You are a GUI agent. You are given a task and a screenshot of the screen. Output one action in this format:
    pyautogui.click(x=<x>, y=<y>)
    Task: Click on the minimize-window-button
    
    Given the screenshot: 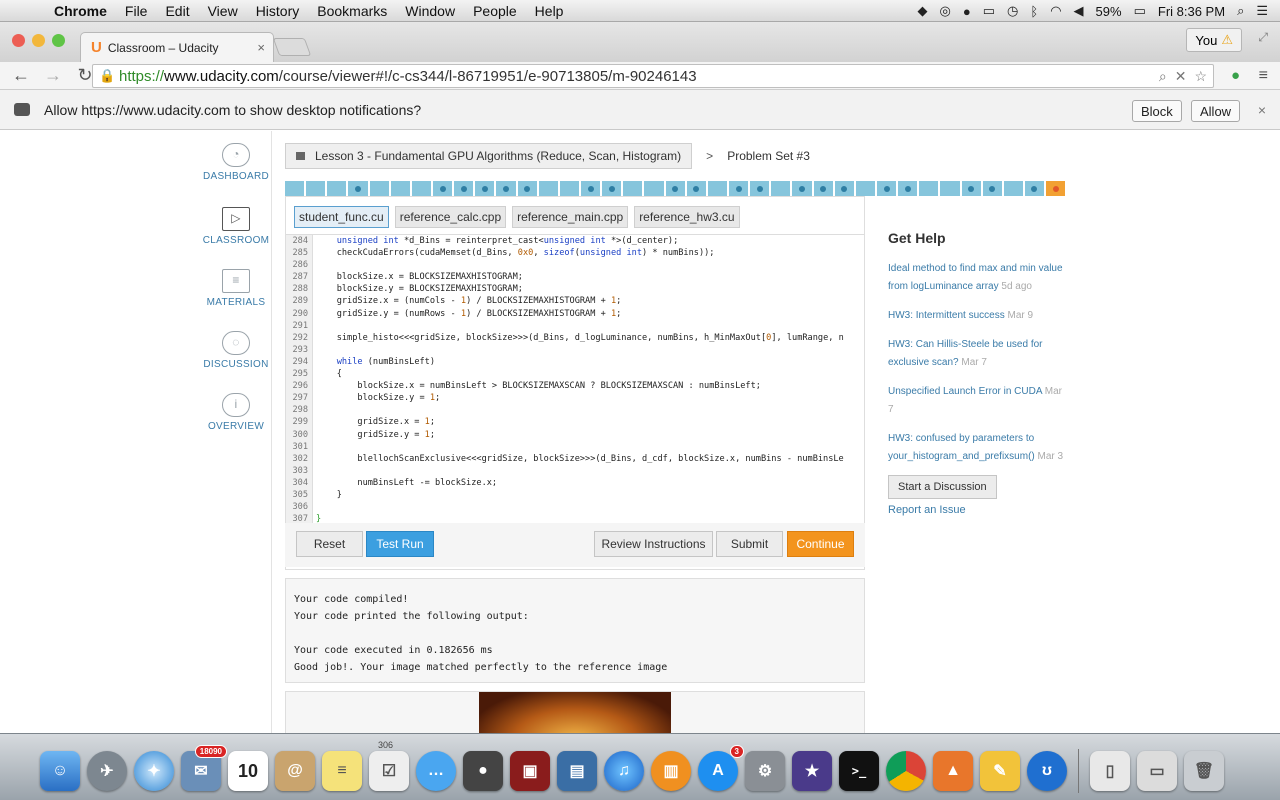 What is the action you would take?
    pyautogui.click(x=38, y=40)
    